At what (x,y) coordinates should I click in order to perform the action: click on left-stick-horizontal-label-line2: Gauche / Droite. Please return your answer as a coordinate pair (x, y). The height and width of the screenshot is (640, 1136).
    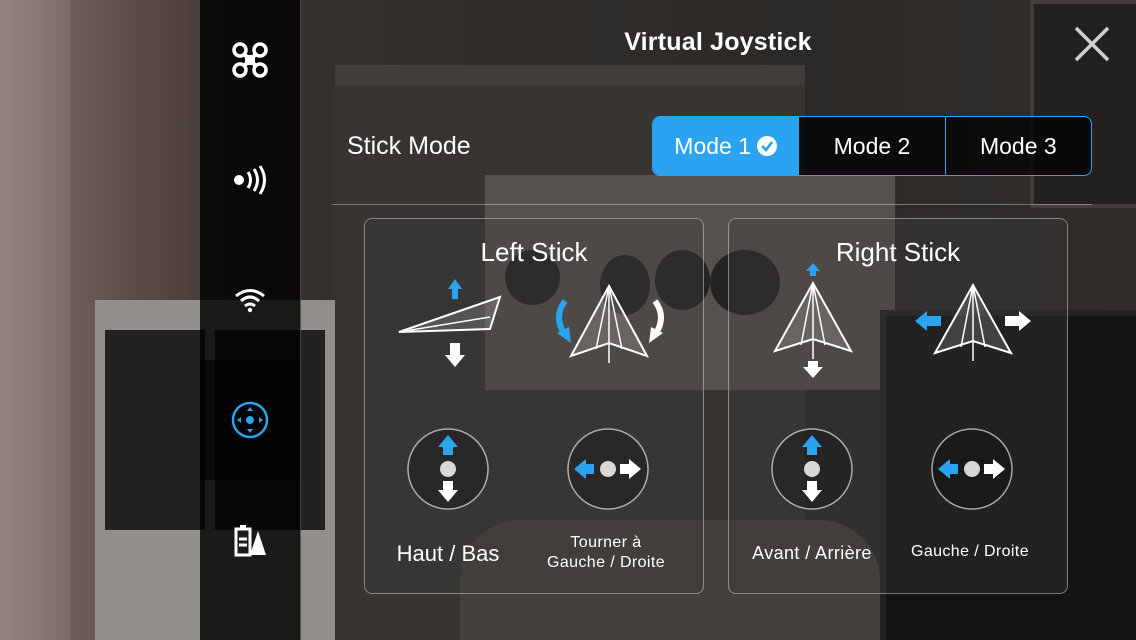
    Looking at the image, I should click on (606, 562).